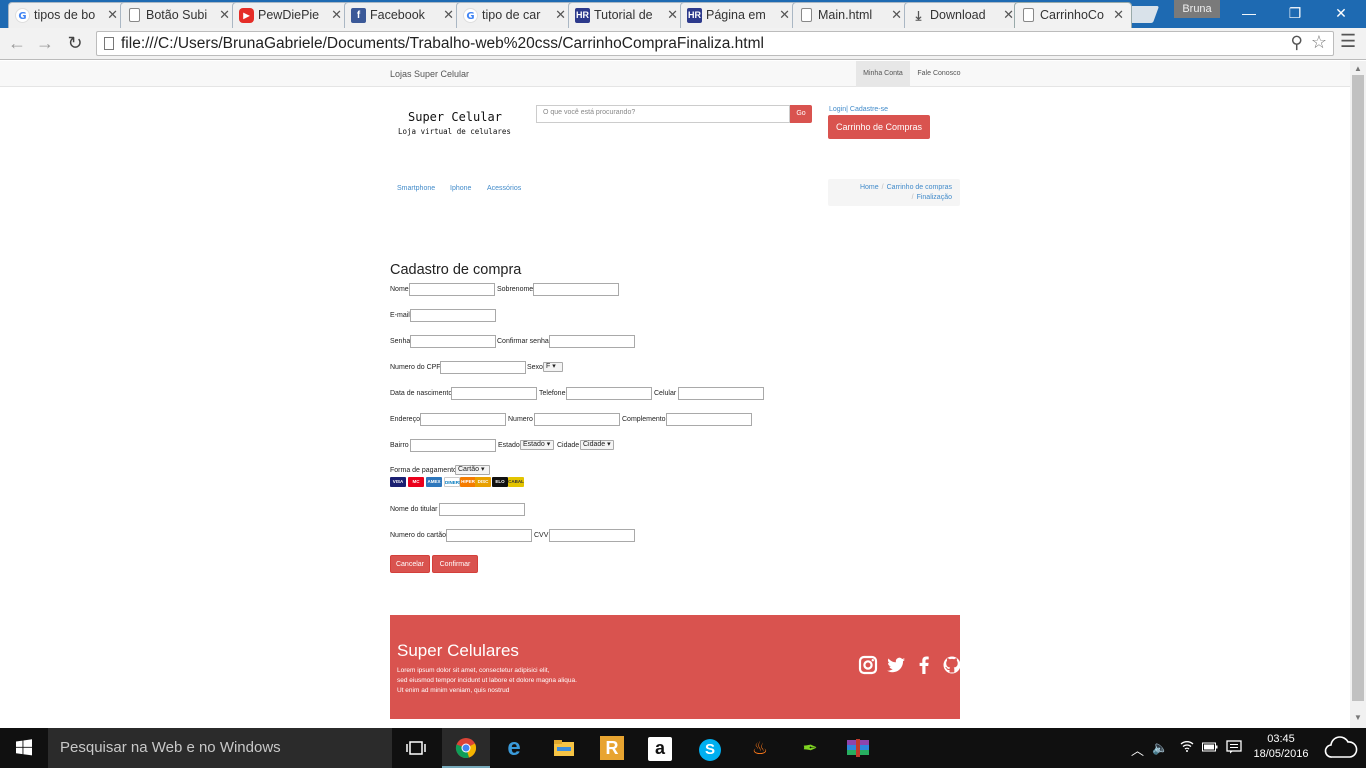 This screenshot has width=1366, height=773. What do you see at coordinates (1358, 717) in the screenshot?
I see `scroll-down-icon: ▼` at bounding box center [1358, 717].